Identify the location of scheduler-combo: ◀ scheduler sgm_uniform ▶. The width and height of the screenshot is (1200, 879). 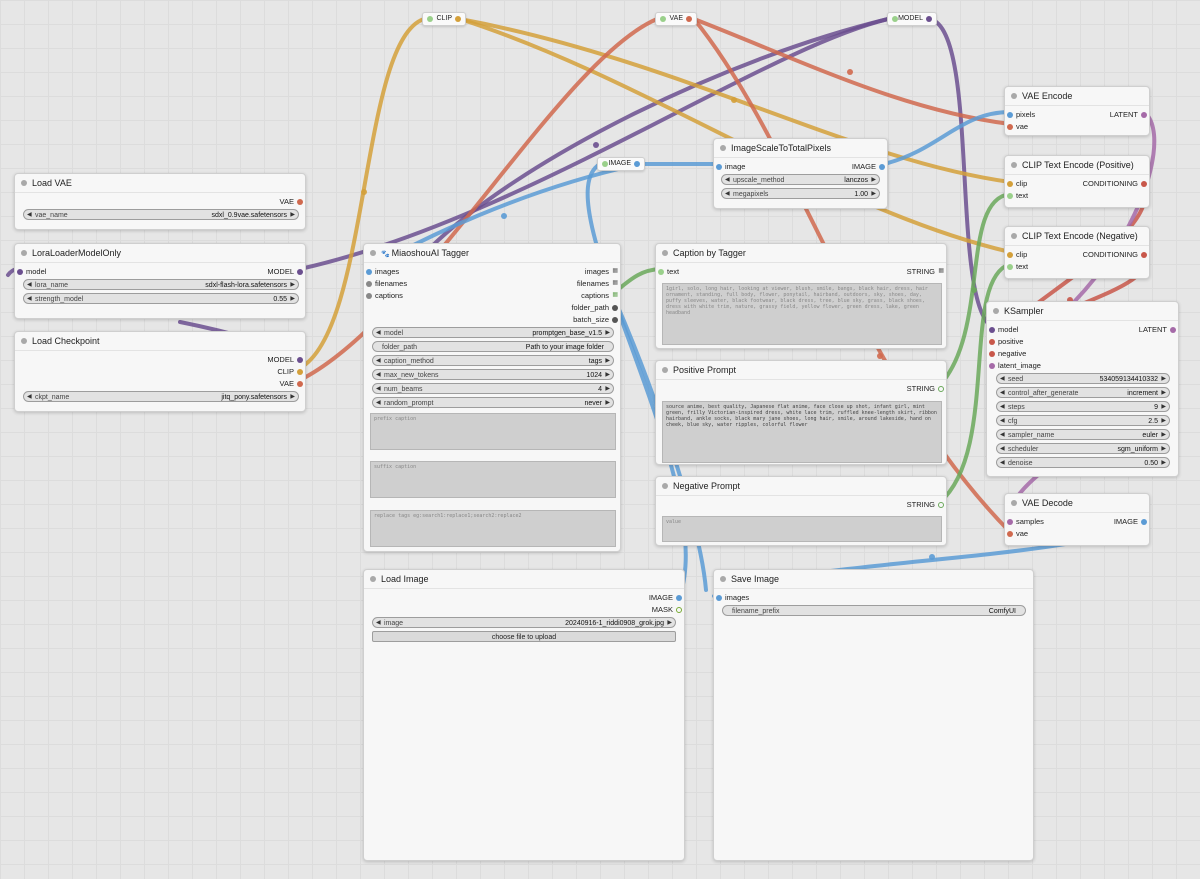
(1083, 448).